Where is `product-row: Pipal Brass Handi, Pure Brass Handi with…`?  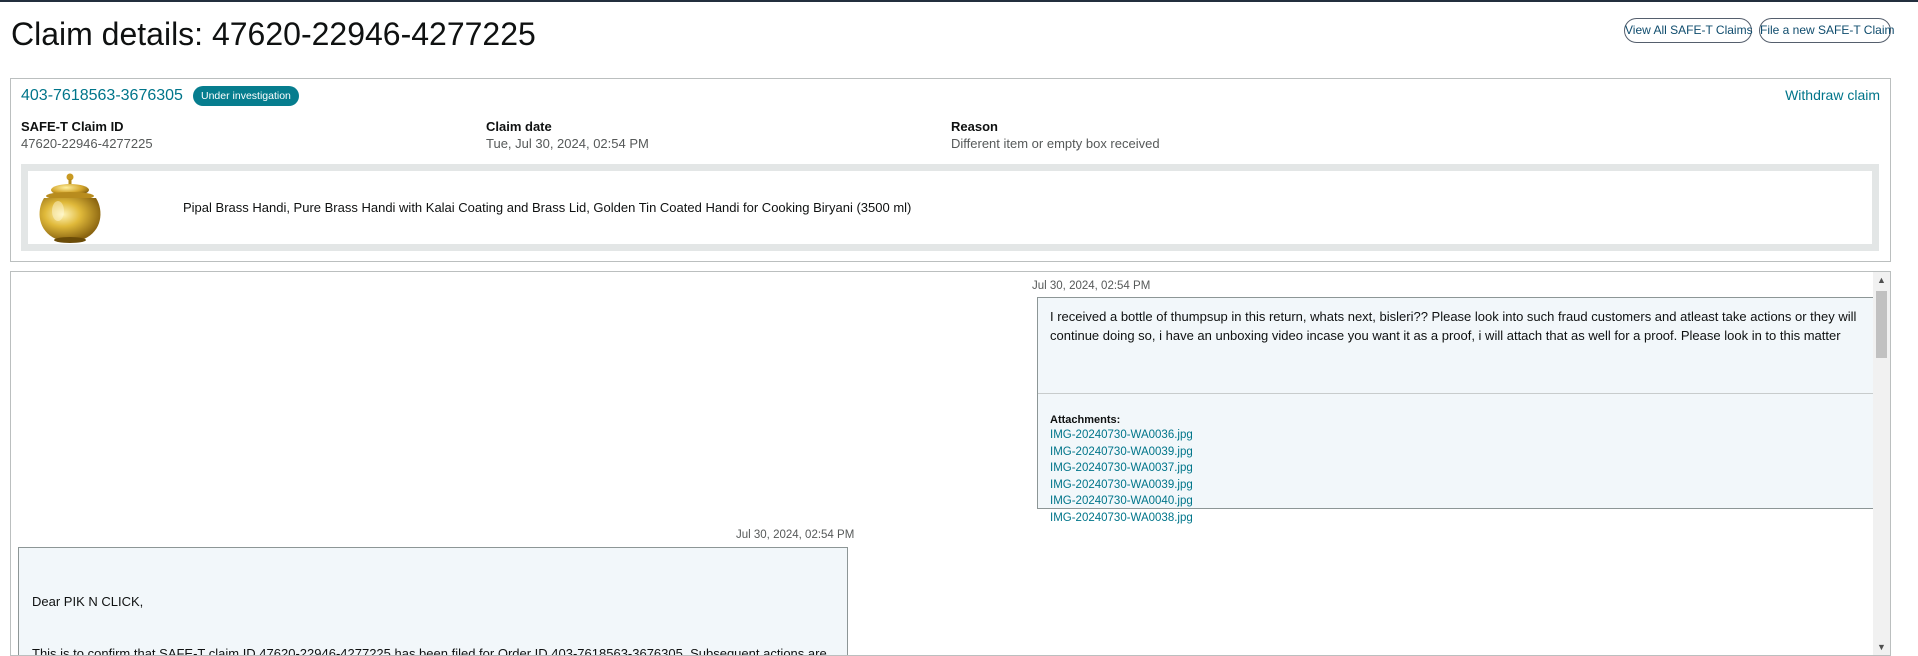 product-row: Pipal Brass Handi, Pure Brass Handi with… is located at coordinates (950, 207).